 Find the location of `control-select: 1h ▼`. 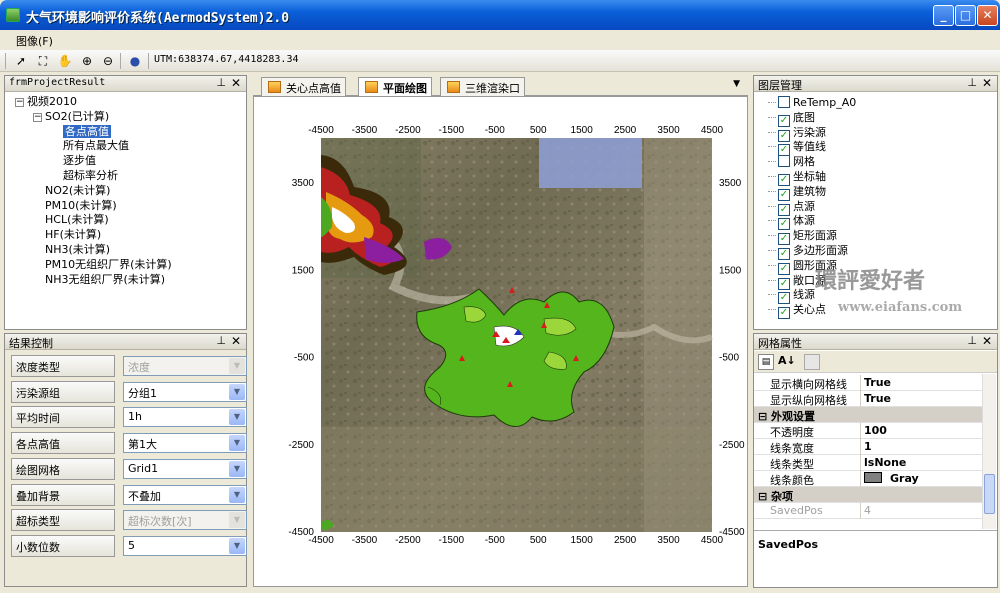

control-select: 1h ▼ is located at coordinates (185, 417).